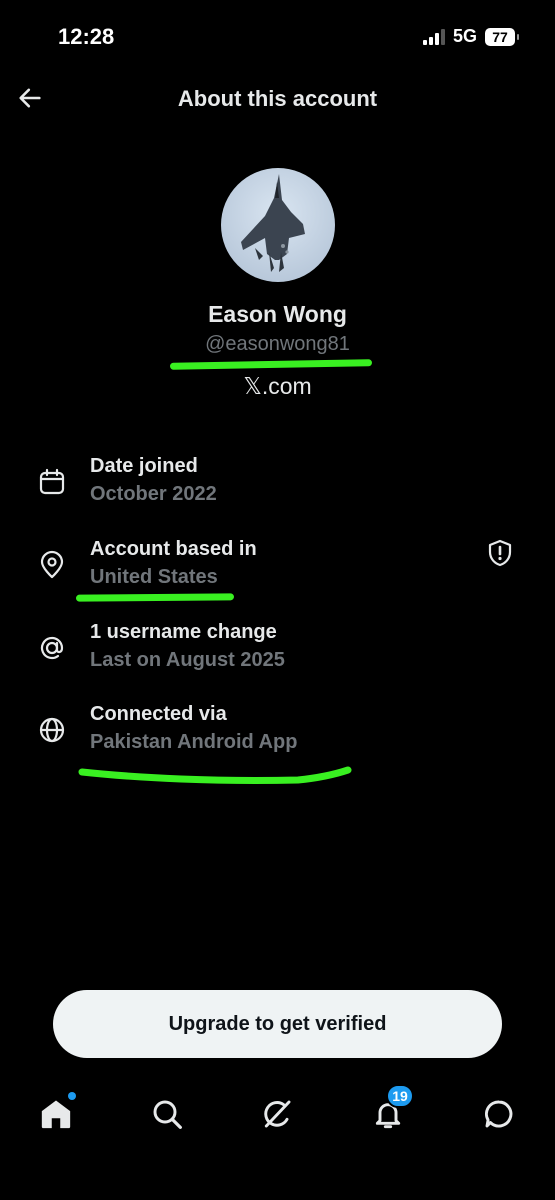 The image size is (555, 1200). I want to click on avatar, so click(278, 225).